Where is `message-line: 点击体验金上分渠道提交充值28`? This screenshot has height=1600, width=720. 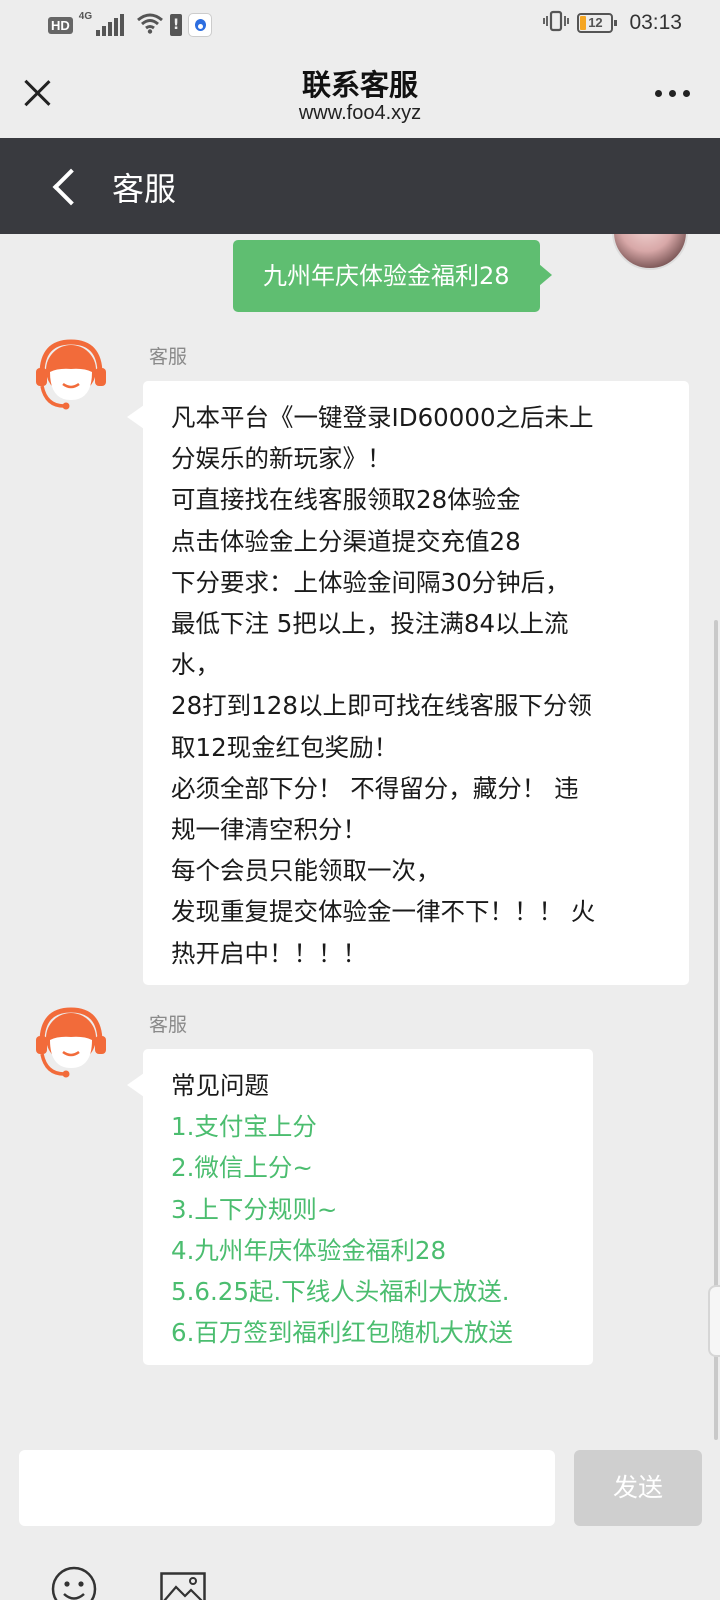 message-line: 点击体验金上分渠道提交充值28 is located at coordinates (346, 541).